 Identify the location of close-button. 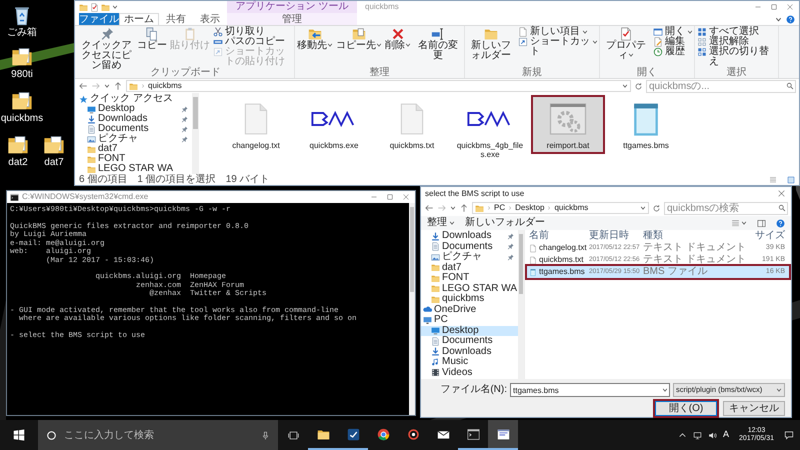
(782, 193).